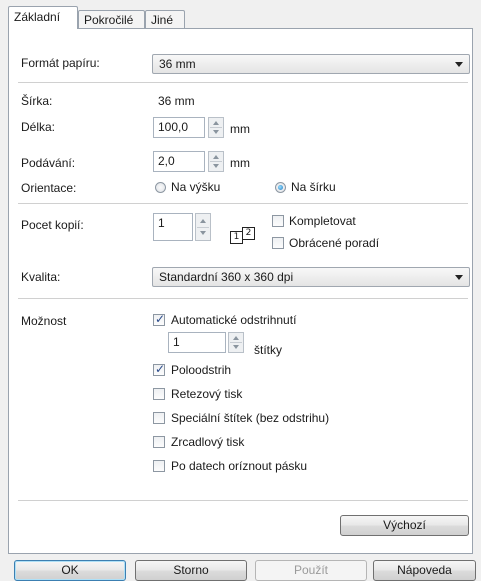 The width and height of the screenshot is (481, 581). Describe the element at coordinates (109, 20) in the screenshot. I see `tab-advanced-label: Pokročilé` at that location.